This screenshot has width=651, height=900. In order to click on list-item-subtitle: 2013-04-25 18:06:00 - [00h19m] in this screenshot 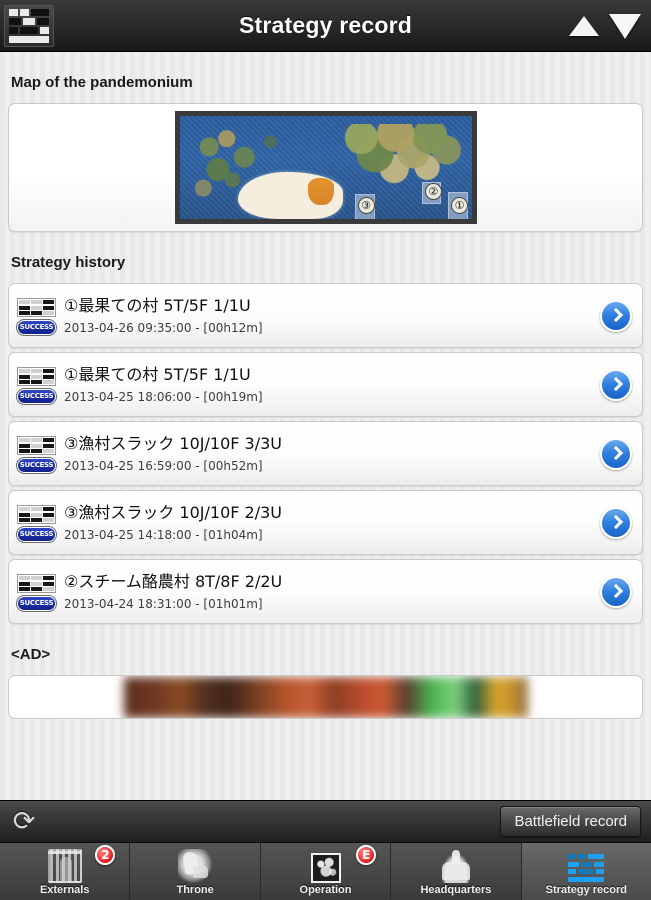, I will do `click(163, 396)`.